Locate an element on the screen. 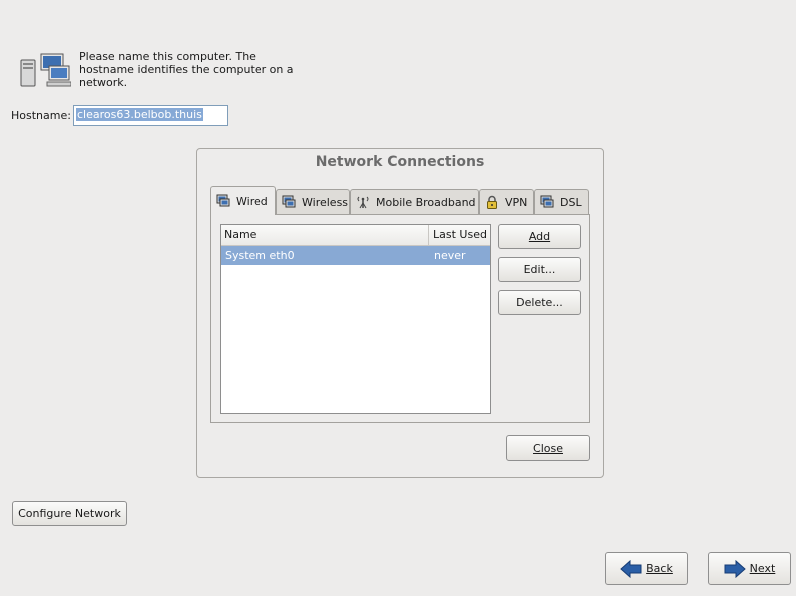 This screenshot has width=796, height=596. add-button-label: Add is located at coordinates (539, 236).